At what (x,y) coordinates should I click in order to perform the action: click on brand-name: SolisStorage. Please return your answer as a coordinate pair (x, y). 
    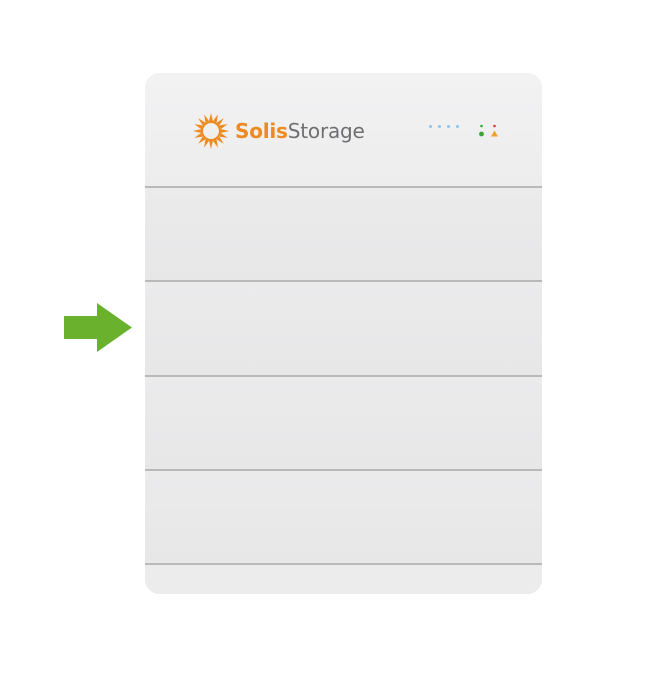
    Looking at the image, I should click on (300, 131).